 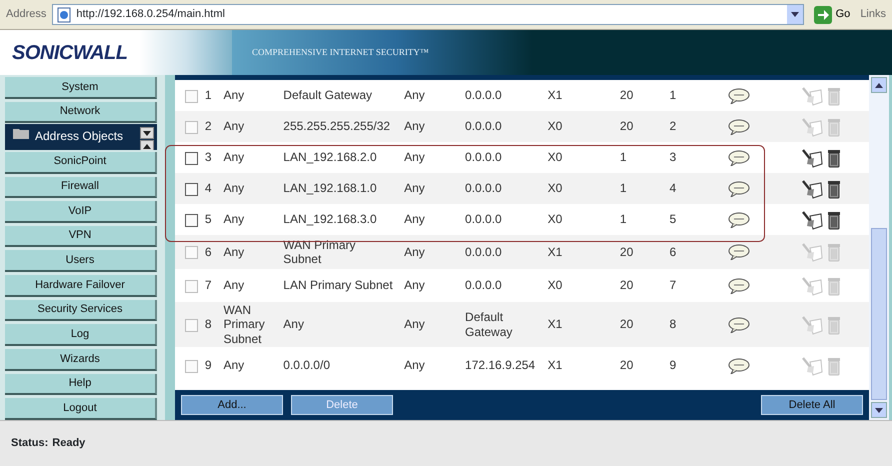 I want to click on nav-button: SonicPoint, so click(x=81, y=163).